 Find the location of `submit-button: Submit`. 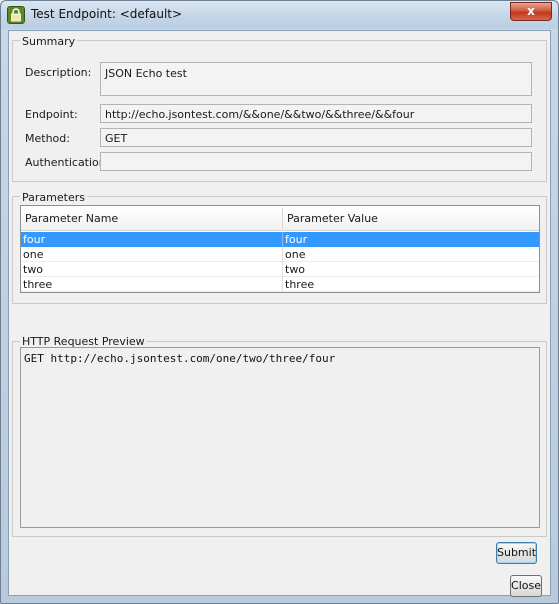

submit-button: Submit is located at coordinates (516, 553).